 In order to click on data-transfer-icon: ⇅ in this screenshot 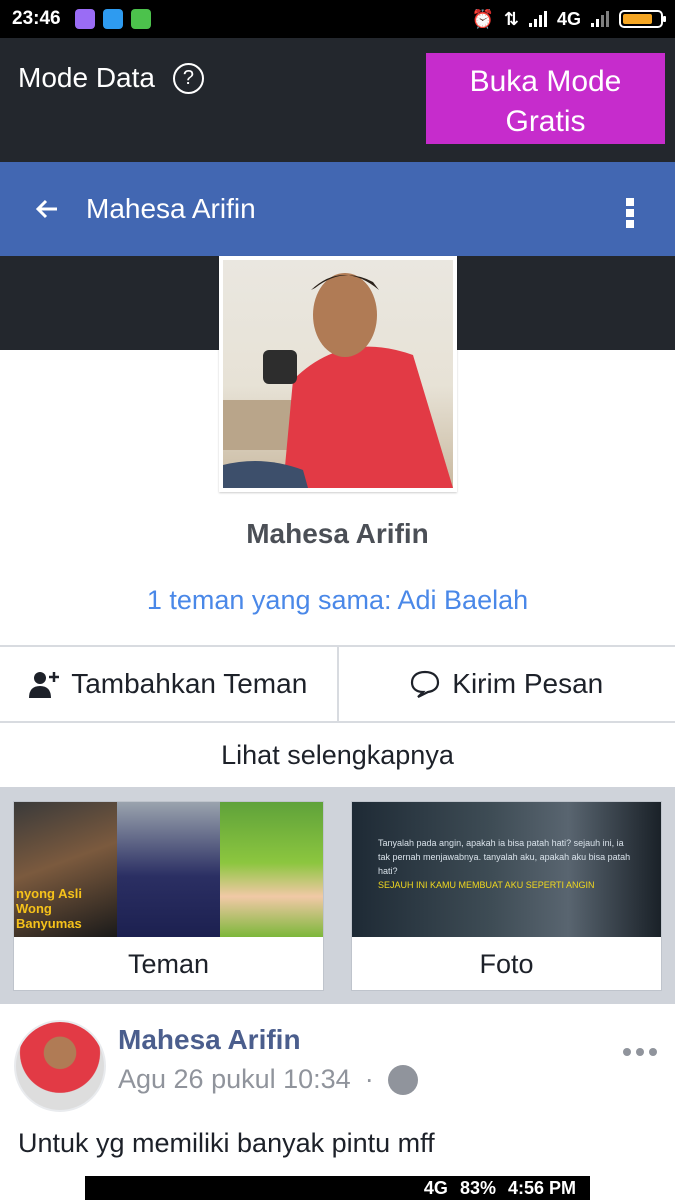, I will do `click(511, 18)`.